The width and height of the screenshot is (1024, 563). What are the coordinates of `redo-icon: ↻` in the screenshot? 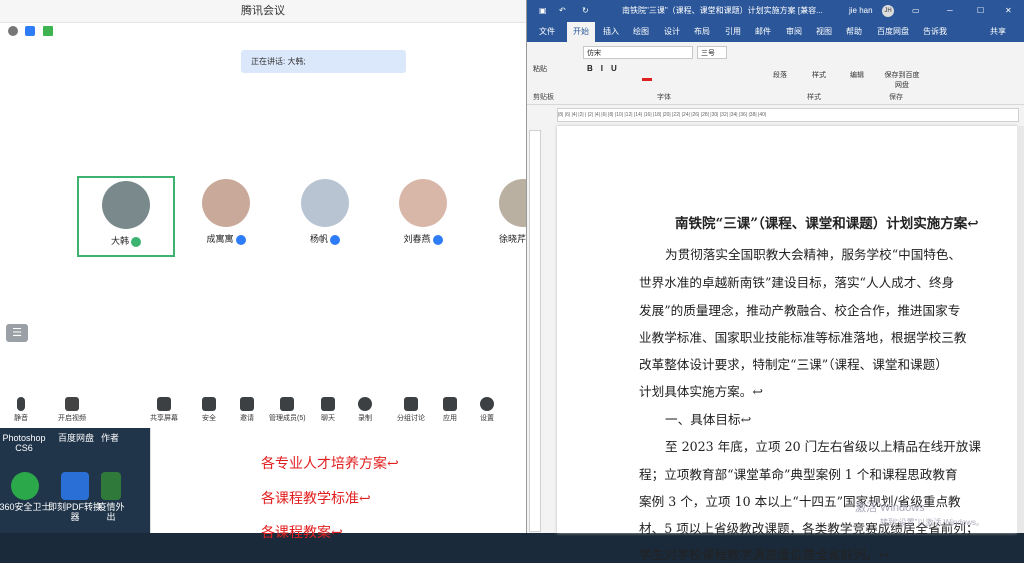 It's located at (585, 11).